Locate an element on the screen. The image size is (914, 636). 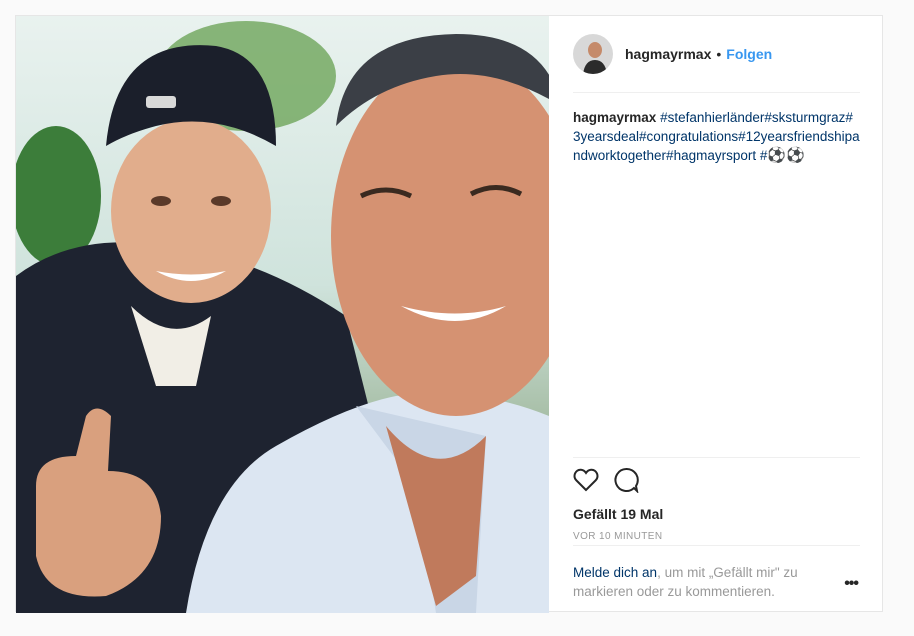
post-header: hagmayrmax • Folgen is located at coordinates (716, 54).